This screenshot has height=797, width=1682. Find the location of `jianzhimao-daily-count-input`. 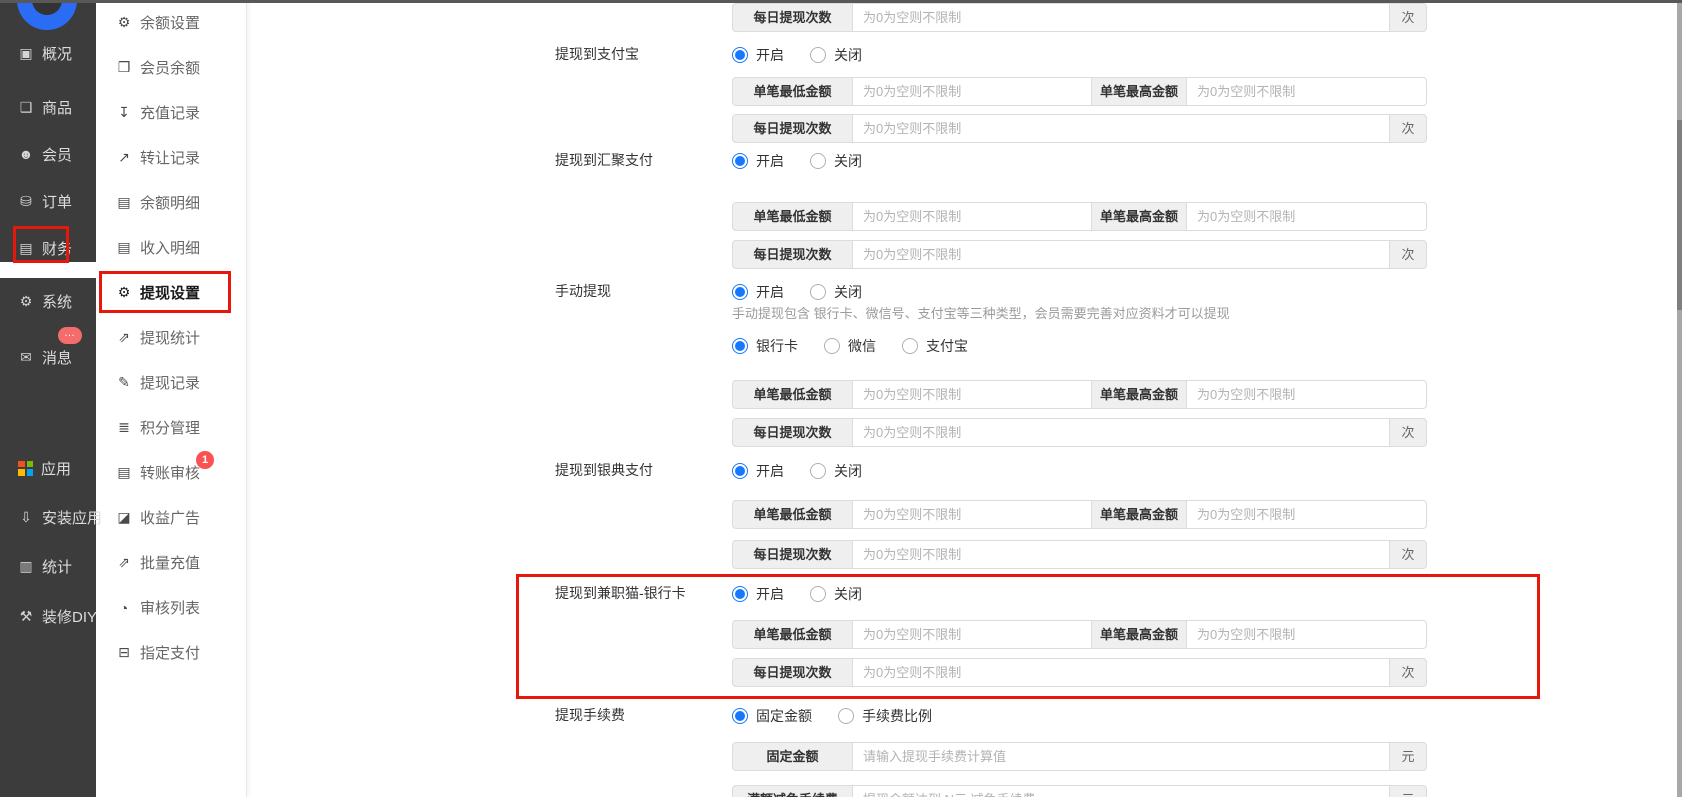

jianzhimao-daily-count-input is located at coordinates (1121, 672).